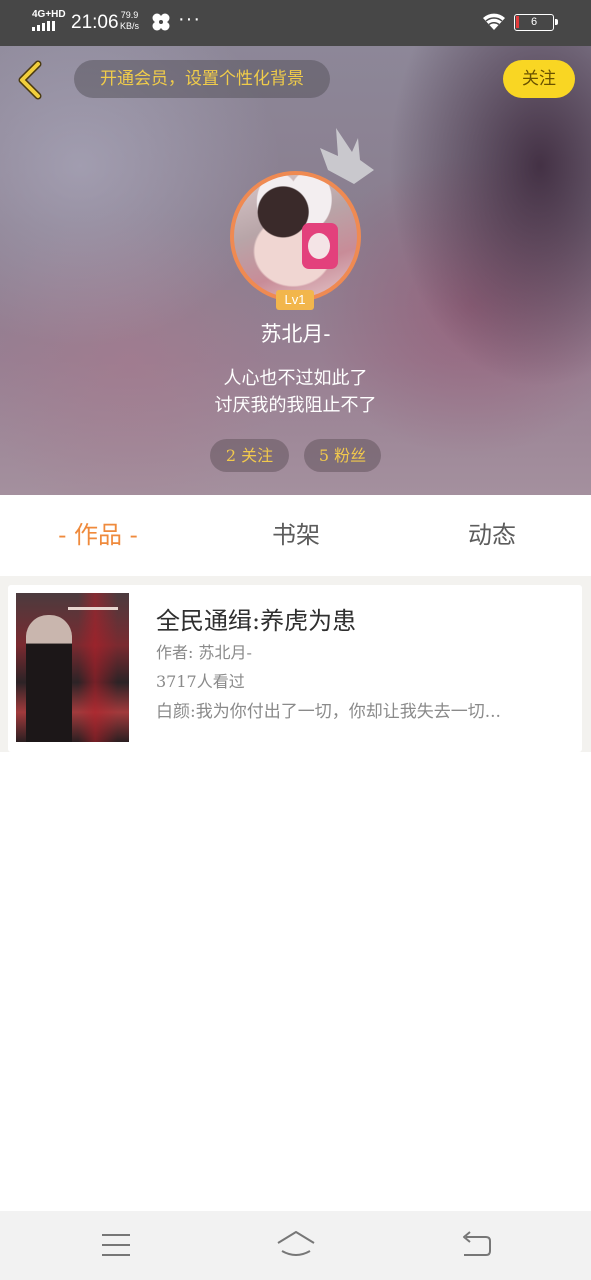 Image resolution: width=591 pixels, height=1280 pixels. What do you see at coordinates (320, 246) in the screenshot?
I see `avatar-phone-shape` at bounding box center [320, 246].